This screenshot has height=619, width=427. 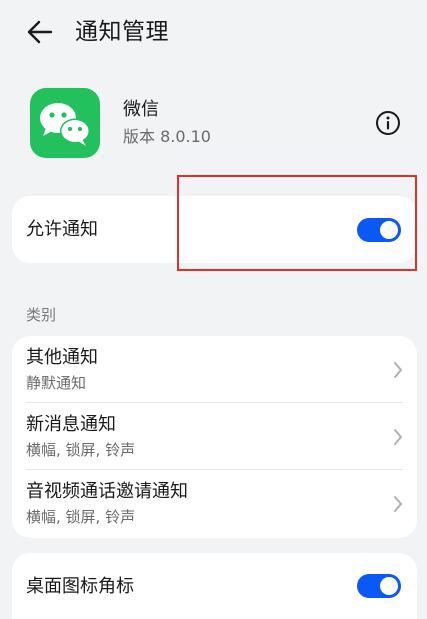 I want to click on category-title: 音视频通话邀请通知, so click(x=107, y=491).